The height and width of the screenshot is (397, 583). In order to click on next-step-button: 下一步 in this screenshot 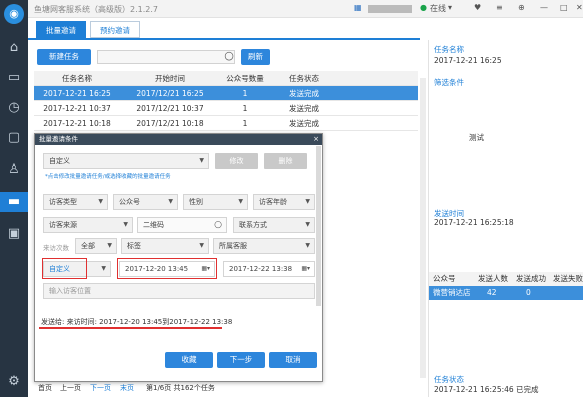, I will do `click(241, 360)`.